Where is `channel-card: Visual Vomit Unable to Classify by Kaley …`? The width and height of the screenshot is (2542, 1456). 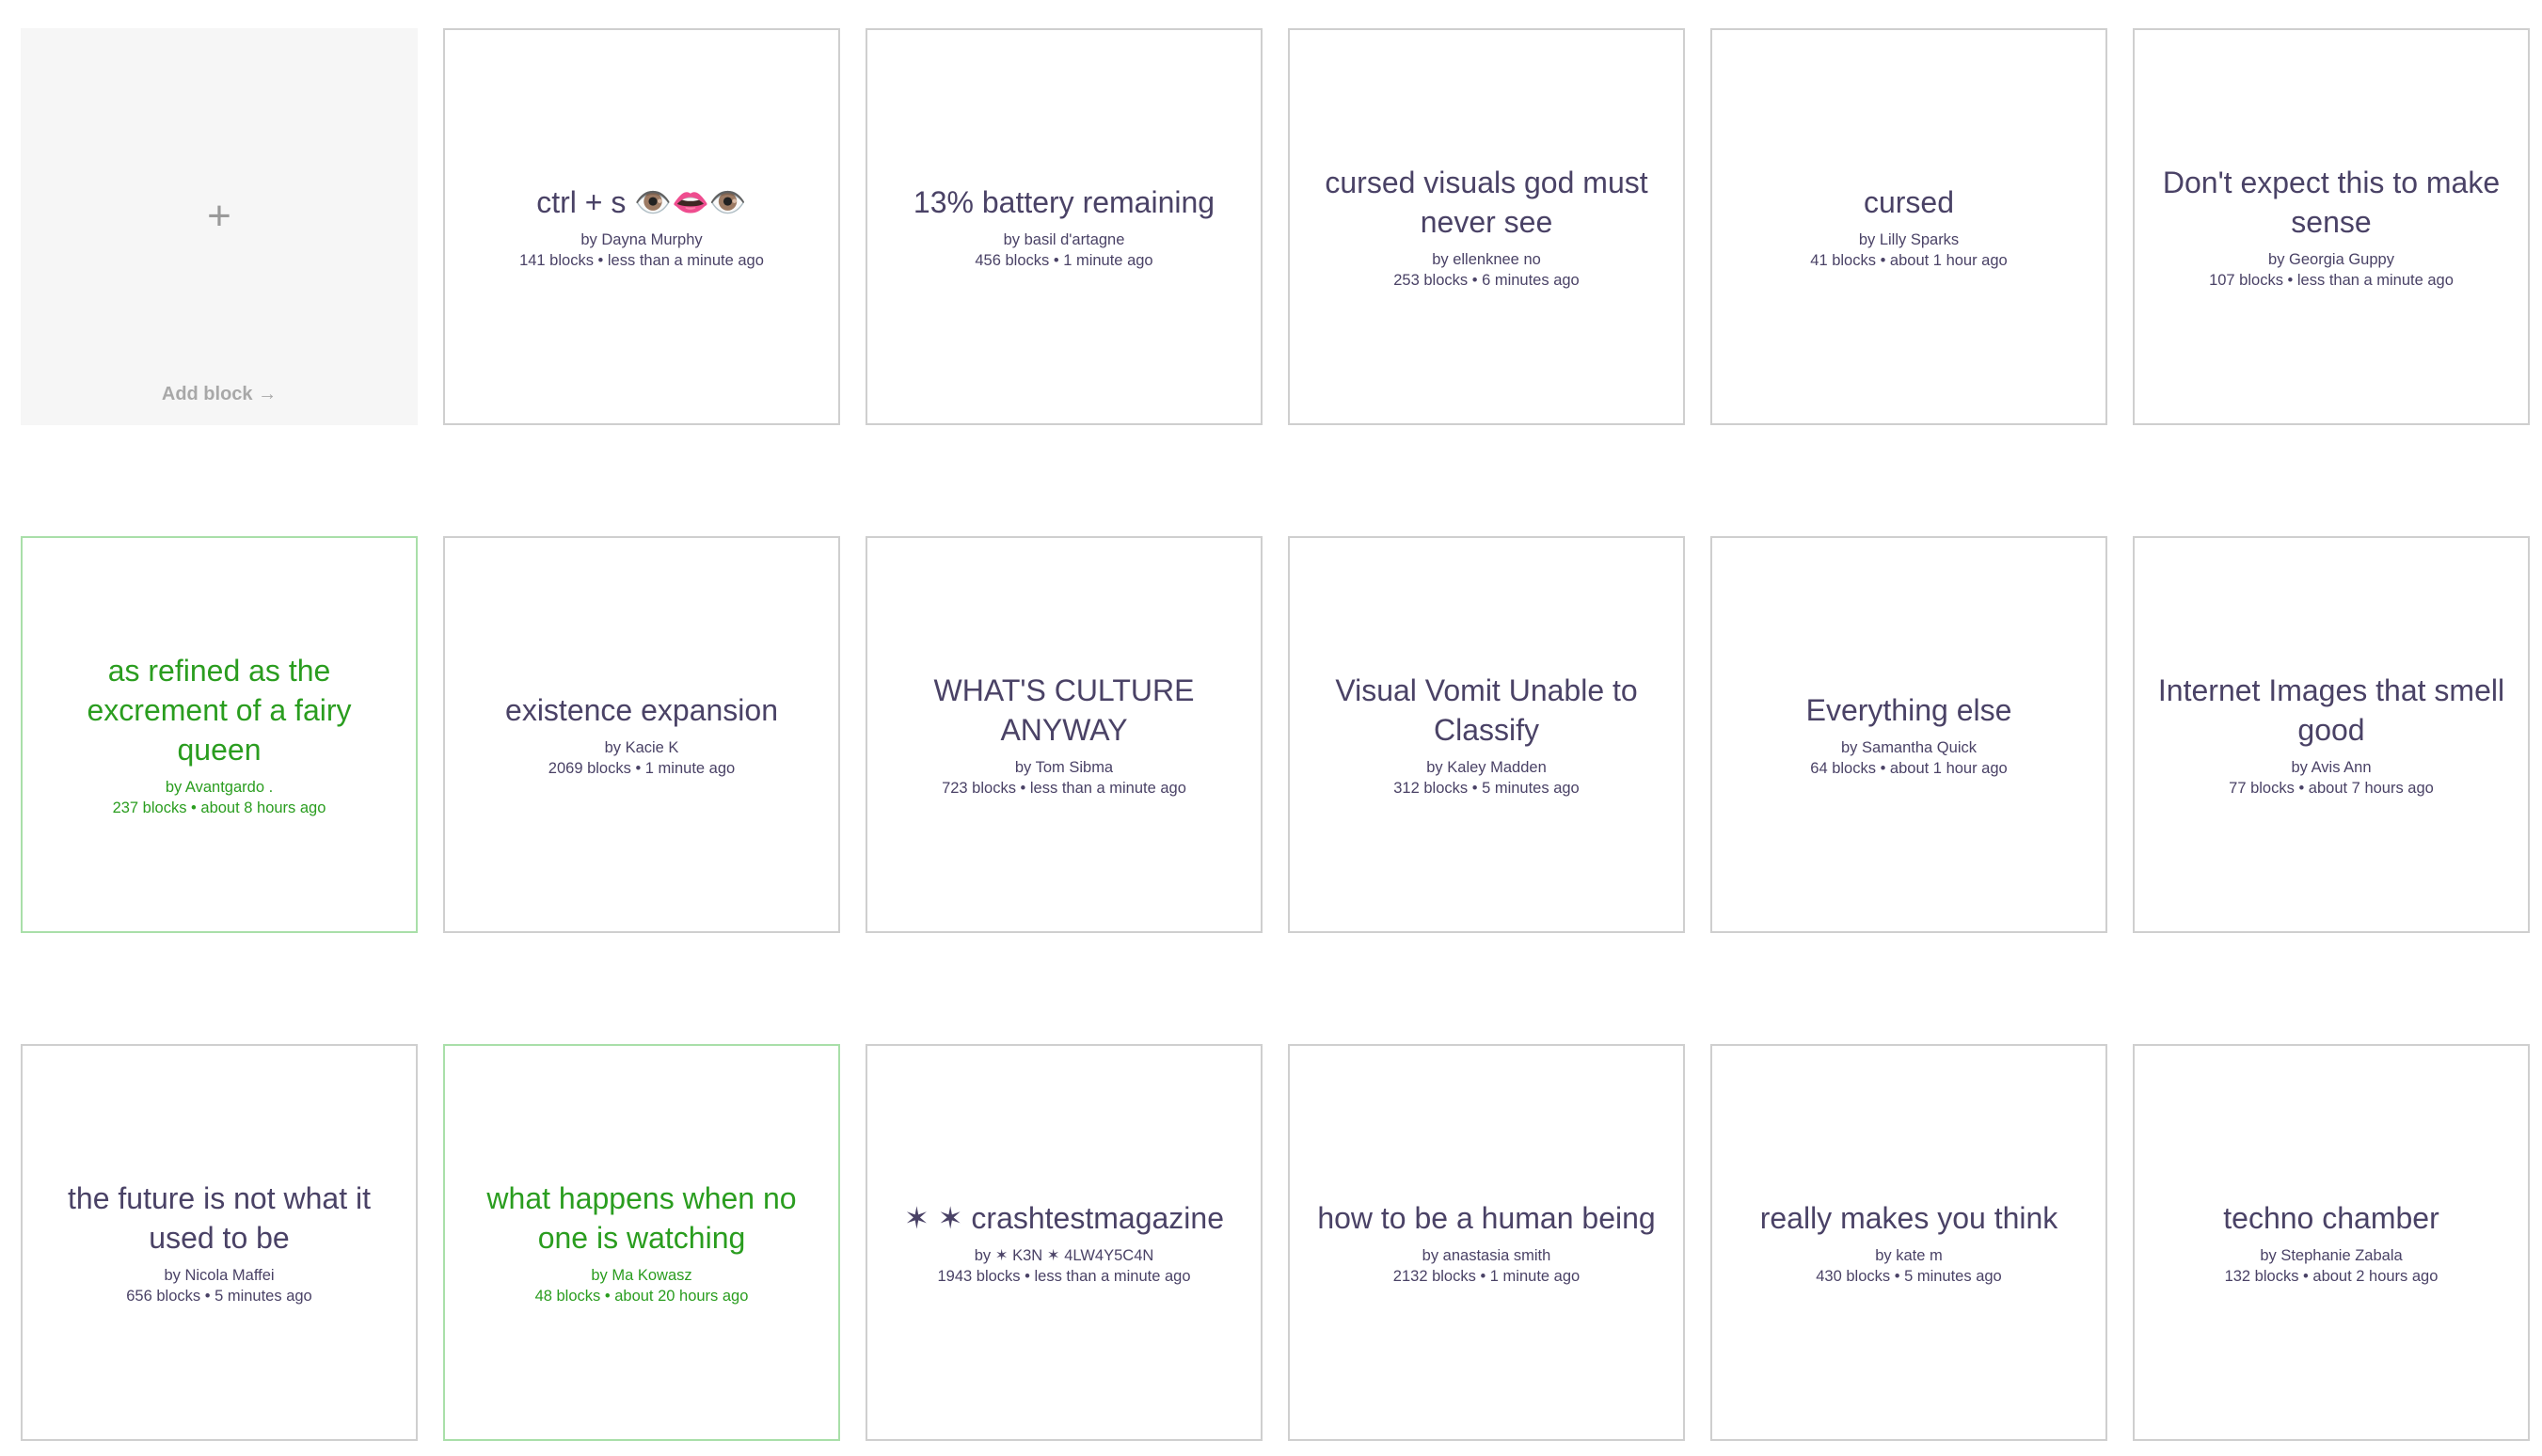
channel-card: Visual Vomit Unable to Classify by Kaley … is located at coordinates (1487, 734).